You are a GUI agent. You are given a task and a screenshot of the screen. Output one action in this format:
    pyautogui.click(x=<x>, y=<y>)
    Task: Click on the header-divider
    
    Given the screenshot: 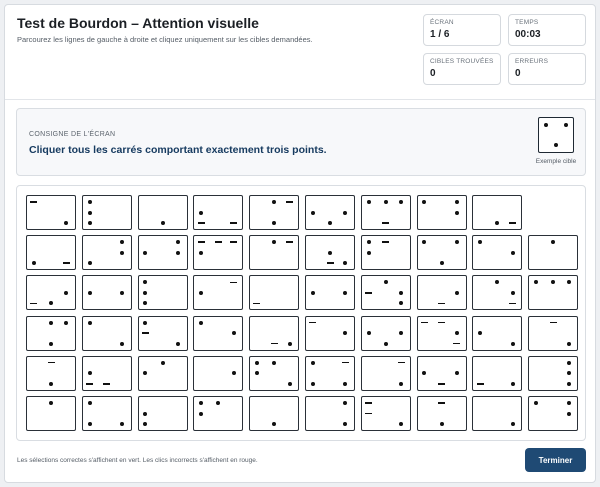 What is the action you would take?
    pyautogui.click(x=300, y=99)
    